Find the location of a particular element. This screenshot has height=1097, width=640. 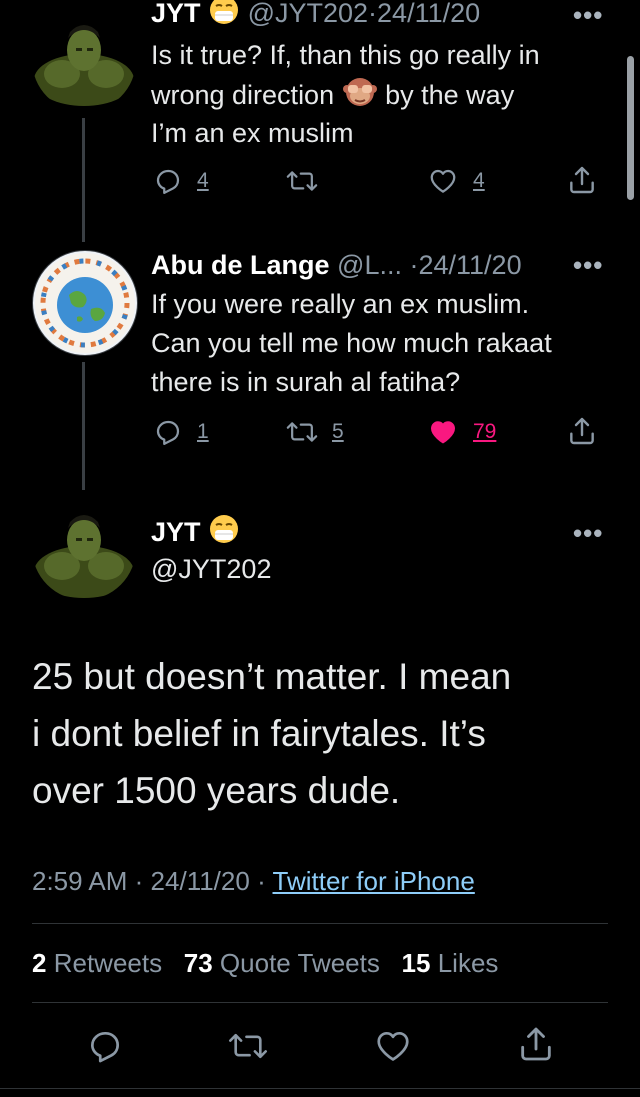

retweet-count: 5 is located at coordinates (338, 431).